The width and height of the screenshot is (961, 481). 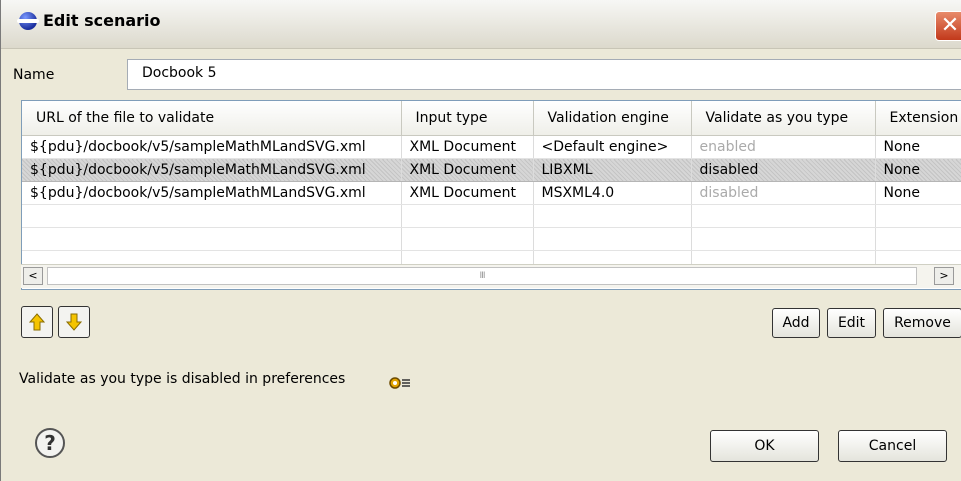 What do you see at coordinates (612, 118) in the screenshot?
I see `column-header-validation-engine: Validation engine` at bounding box center [612, 118].